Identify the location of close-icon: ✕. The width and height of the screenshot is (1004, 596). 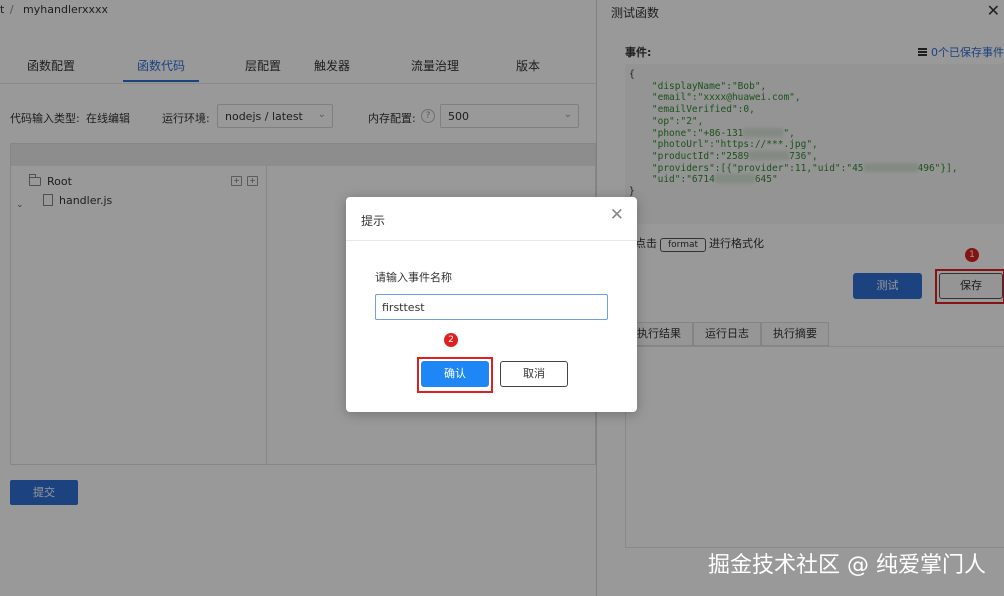
(617, 215).